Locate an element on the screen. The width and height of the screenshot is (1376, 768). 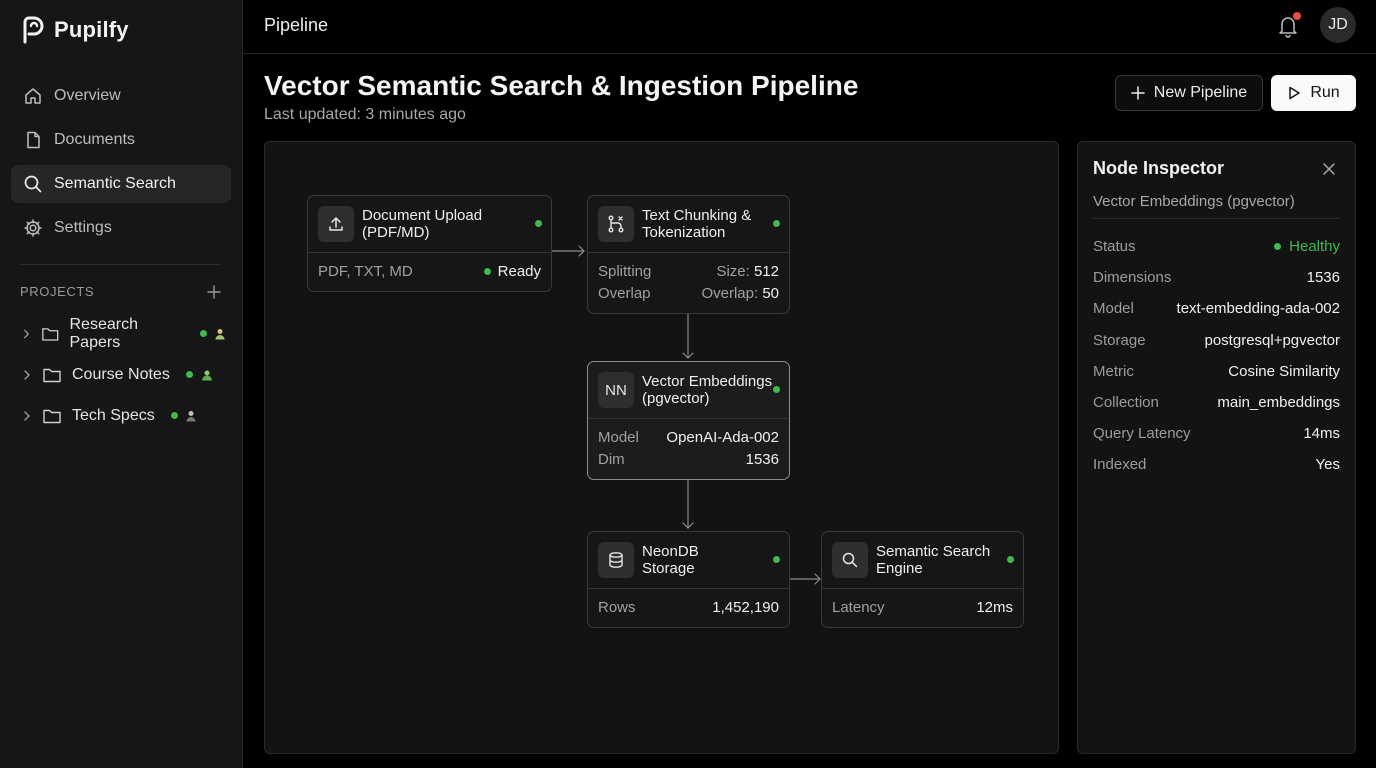
run-label: Run is located at coordinates (1325, 92).